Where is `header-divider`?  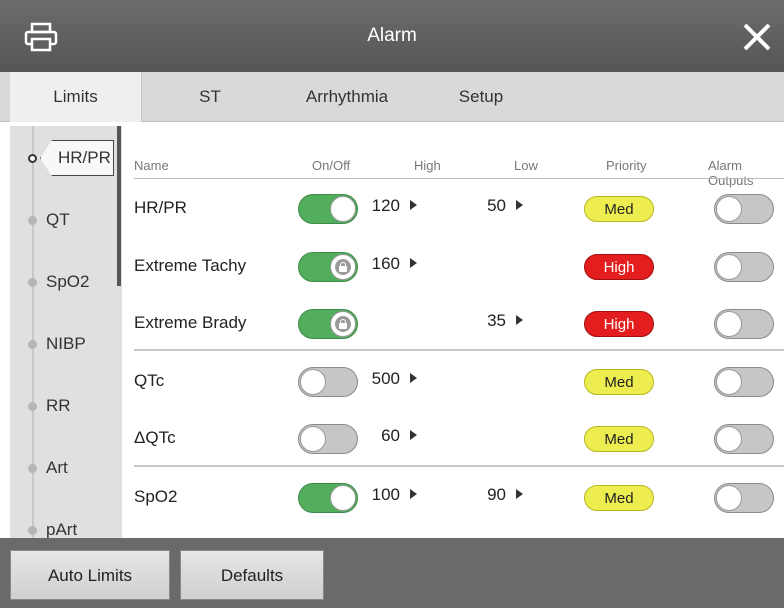 header-divider is located at coordinates (459, 178).